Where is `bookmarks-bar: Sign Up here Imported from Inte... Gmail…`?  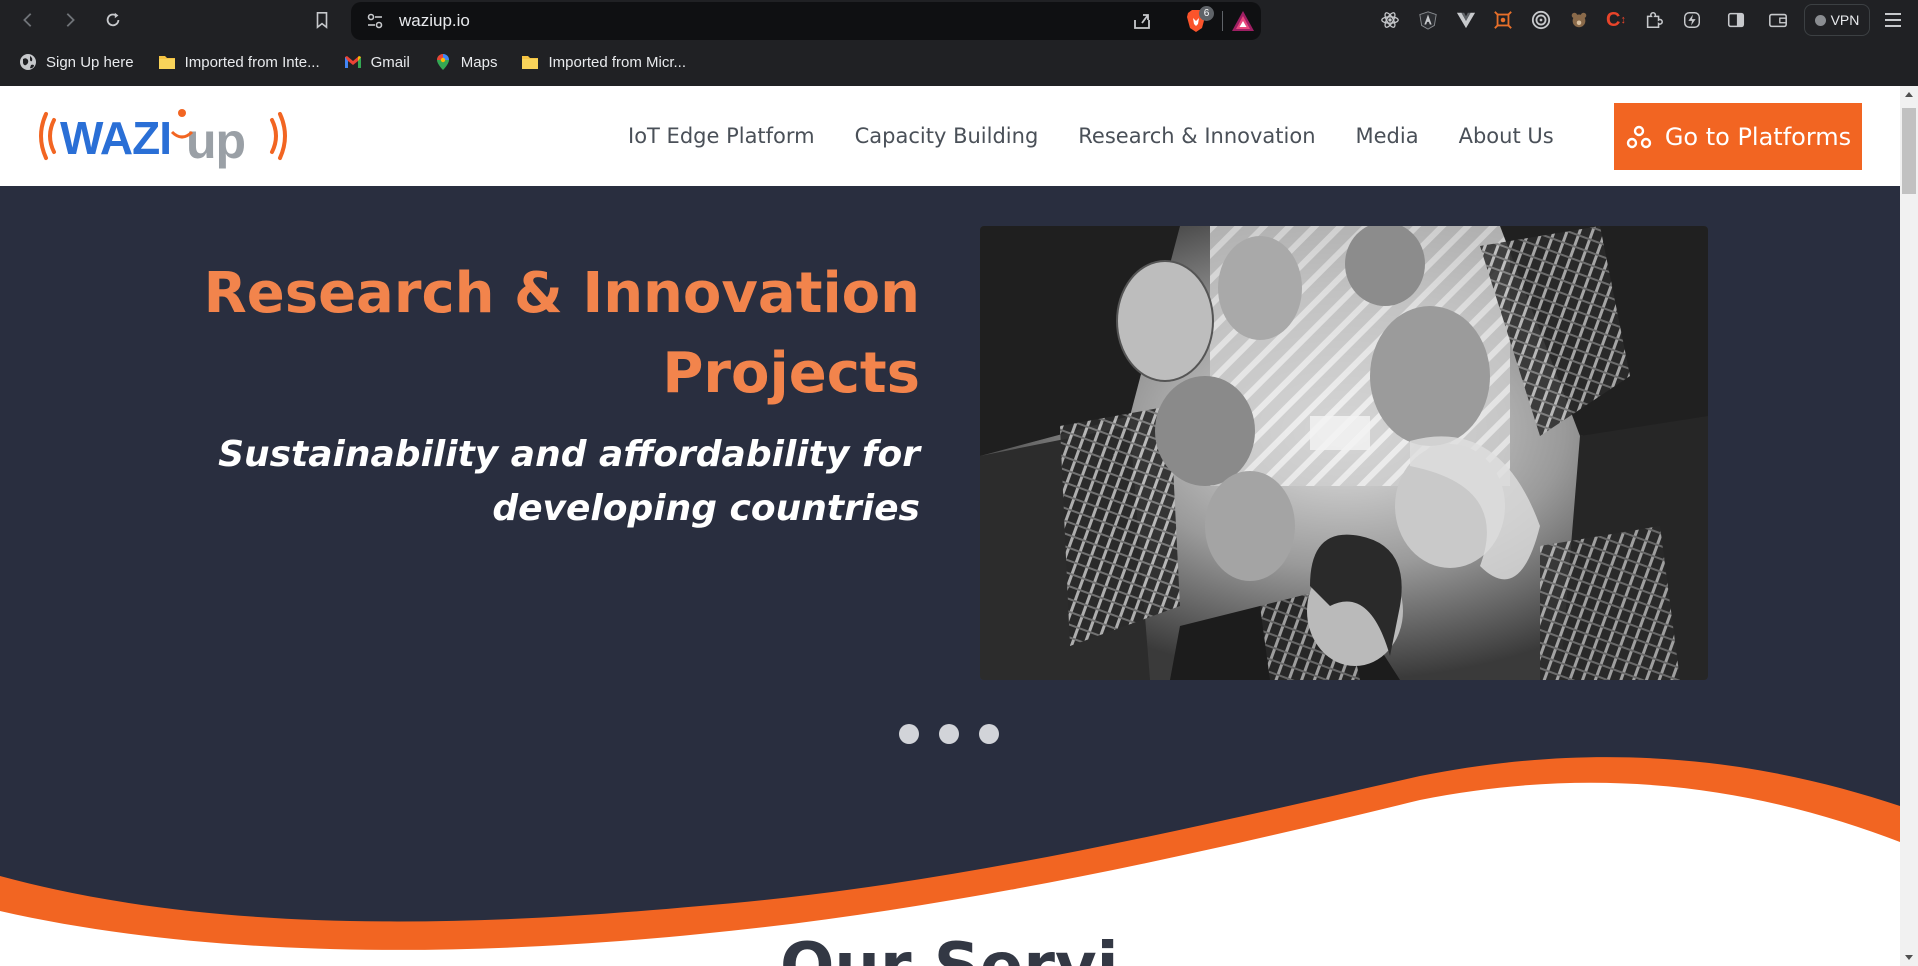
bookmarks-bar: Sign Up here Imported from Inte... Gmail… is located at coordinates (345, 62).